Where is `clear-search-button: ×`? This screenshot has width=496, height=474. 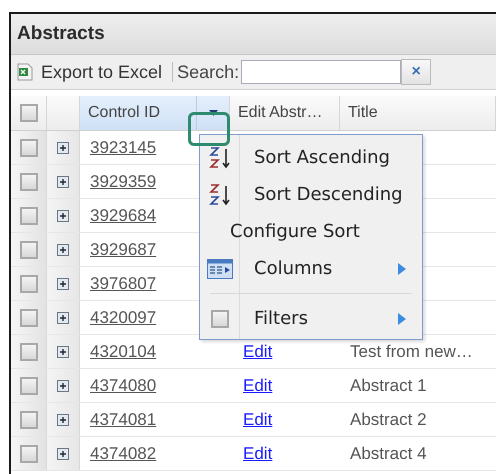 clear-search-button: × is located at coordinates (416, 72).